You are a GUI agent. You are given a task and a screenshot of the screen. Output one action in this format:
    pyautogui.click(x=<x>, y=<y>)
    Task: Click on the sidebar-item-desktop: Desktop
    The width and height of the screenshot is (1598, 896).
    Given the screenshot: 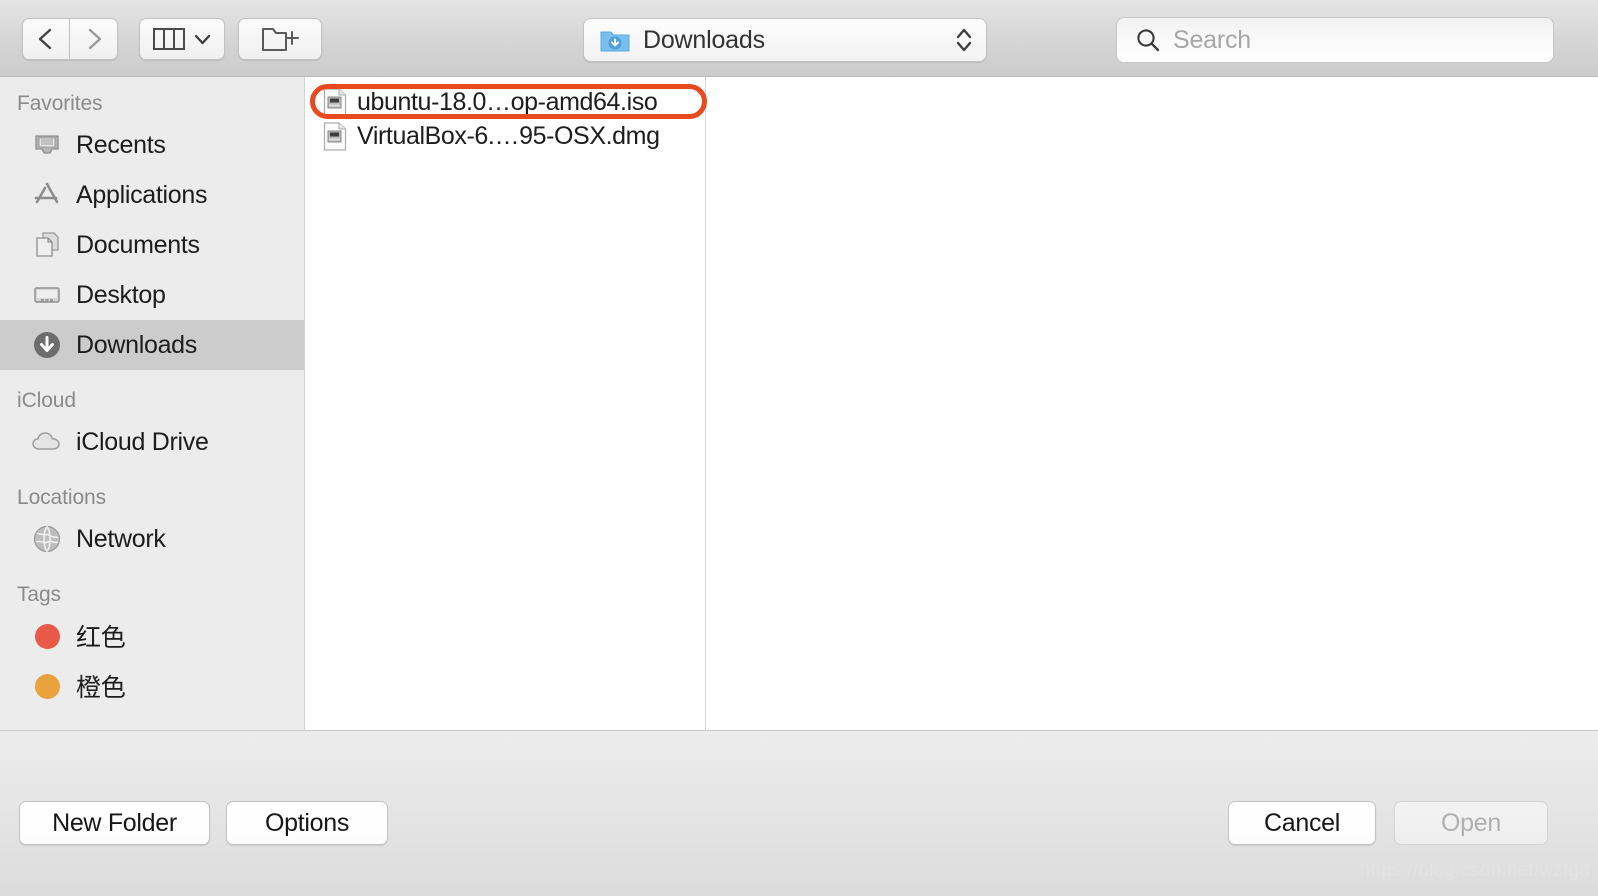 What is the action you would take?
    pyautogui.click(x=152, y=295)
    